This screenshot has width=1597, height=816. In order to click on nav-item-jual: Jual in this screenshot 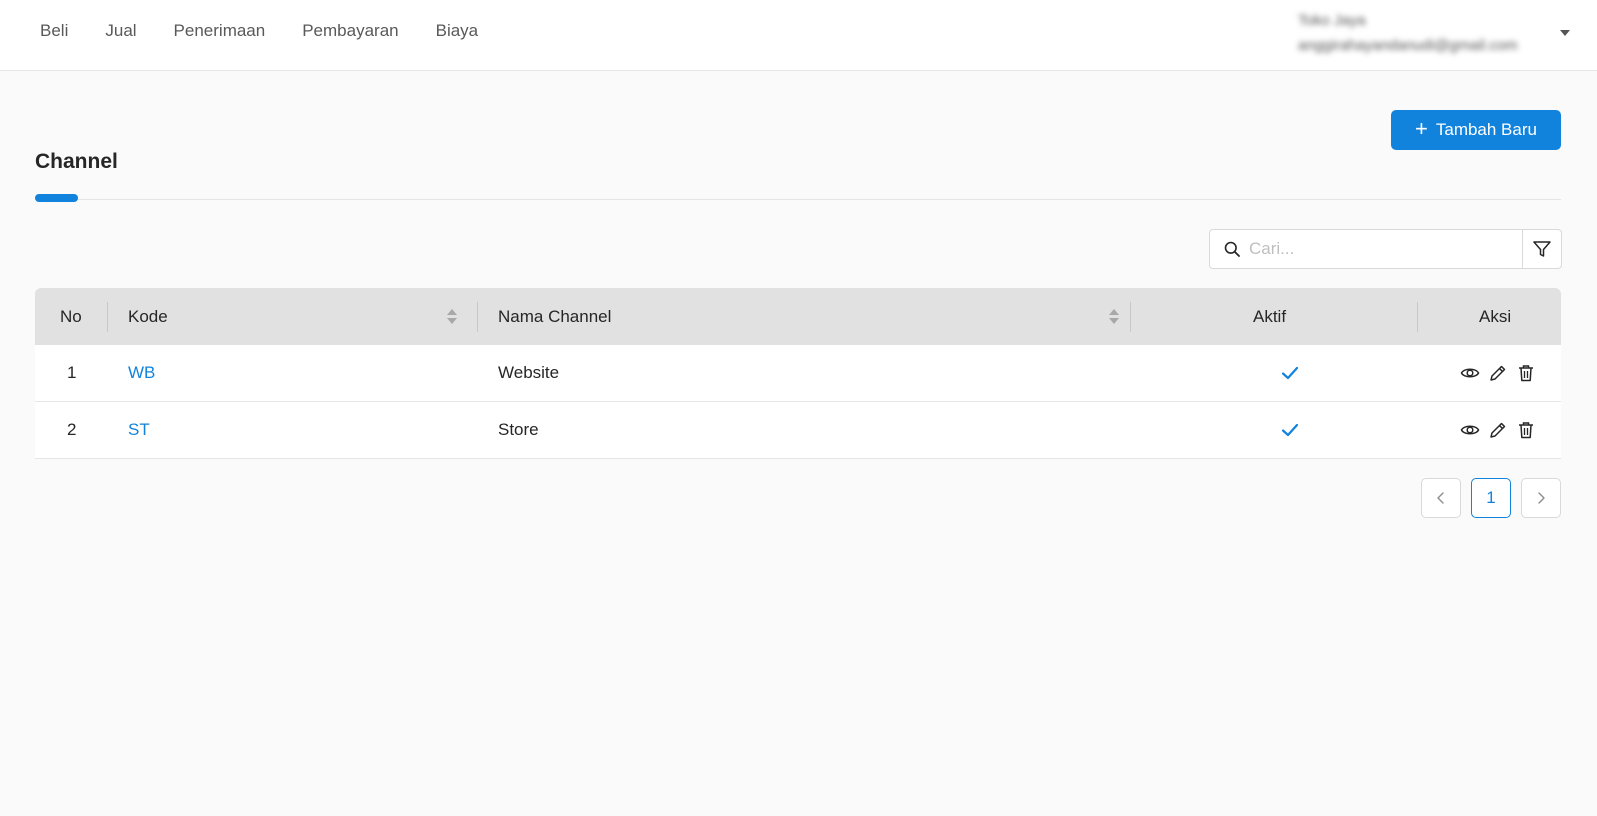, I will do `click(120, 31)`.